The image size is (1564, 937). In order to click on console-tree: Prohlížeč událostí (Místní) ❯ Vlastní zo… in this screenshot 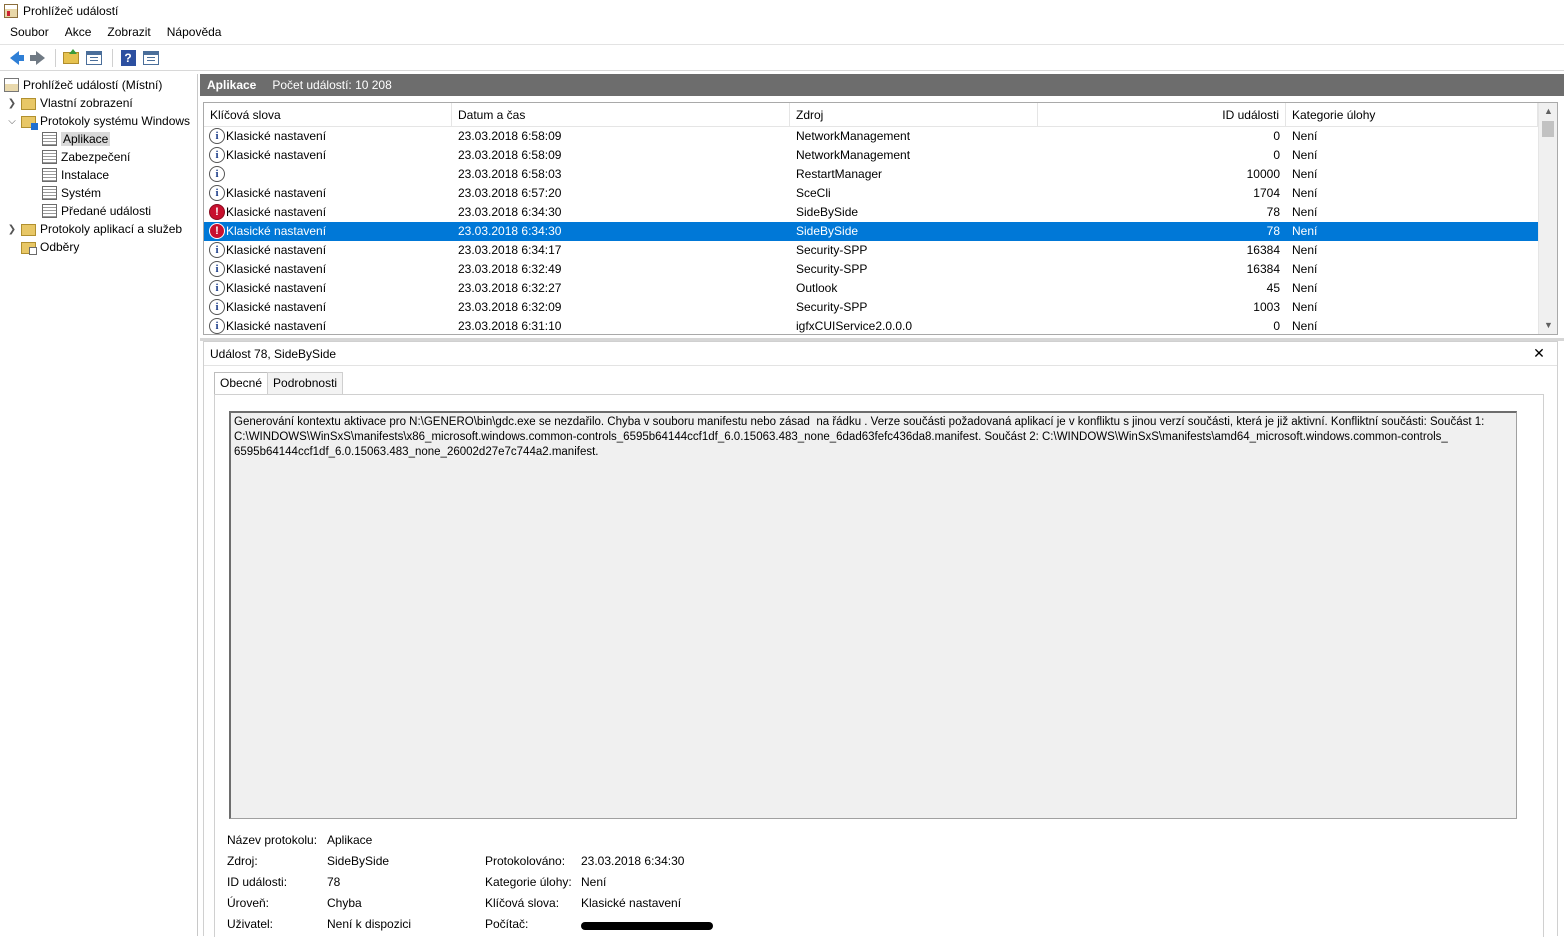, I will do `click(99, 505)`.